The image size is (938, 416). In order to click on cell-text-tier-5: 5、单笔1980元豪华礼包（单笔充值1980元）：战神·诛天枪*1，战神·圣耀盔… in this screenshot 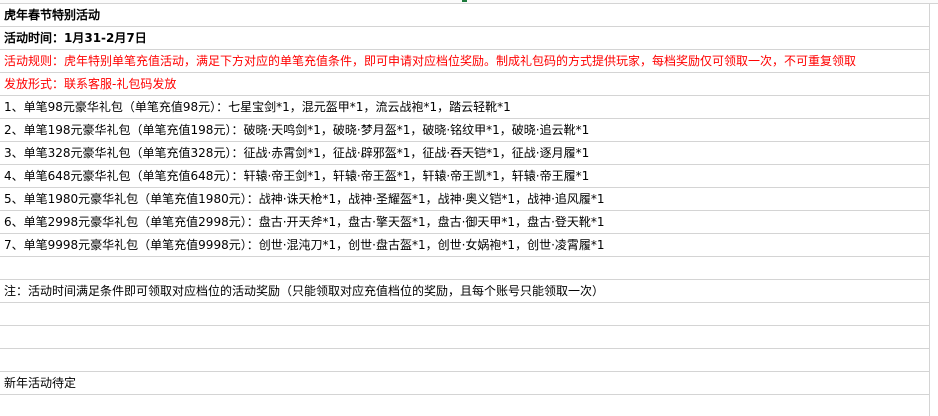, I will do `click(304, 199)`.